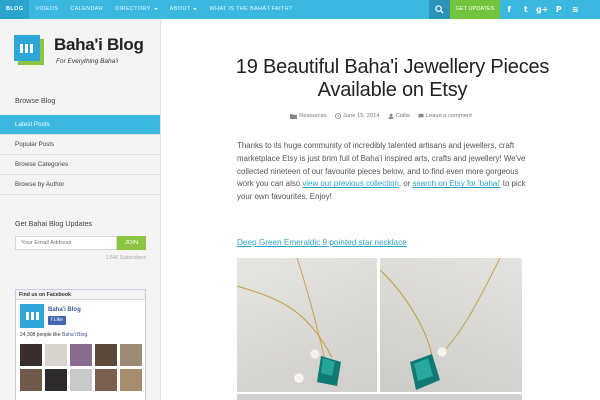 This screenshot has height=400, width=600. I want to click on nav-item-about: ABOUT, so click(184, 9).